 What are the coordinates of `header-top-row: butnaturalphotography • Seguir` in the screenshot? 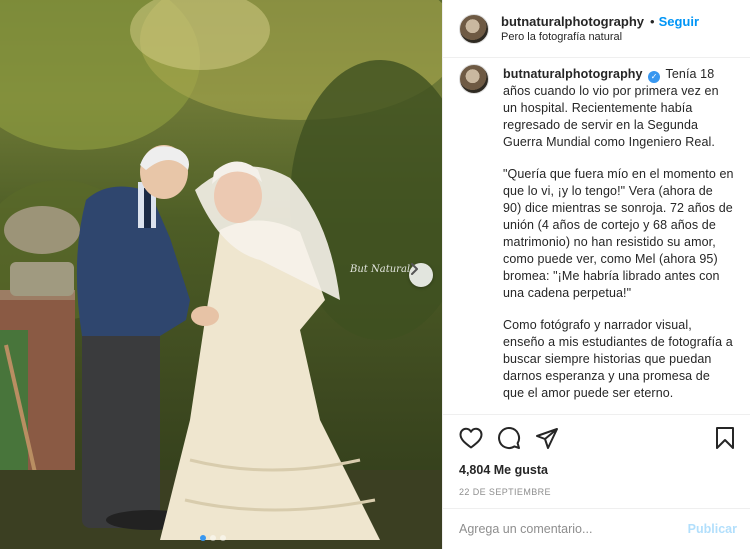 It's located at (600, 21).